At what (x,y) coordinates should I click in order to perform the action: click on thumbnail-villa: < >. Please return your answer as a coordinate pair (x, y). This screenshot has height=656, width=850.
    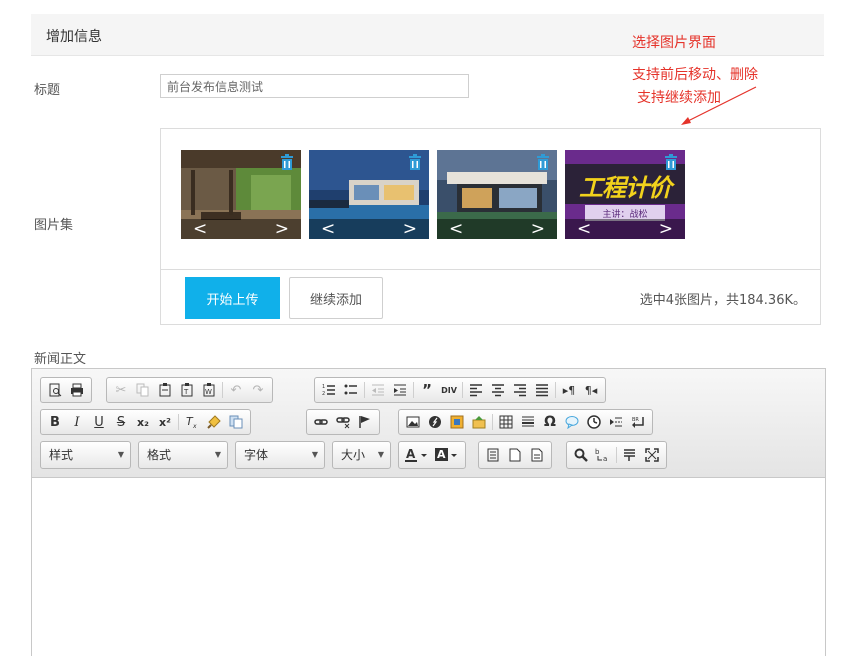
    Looking at the image, I should click on (369, 194).